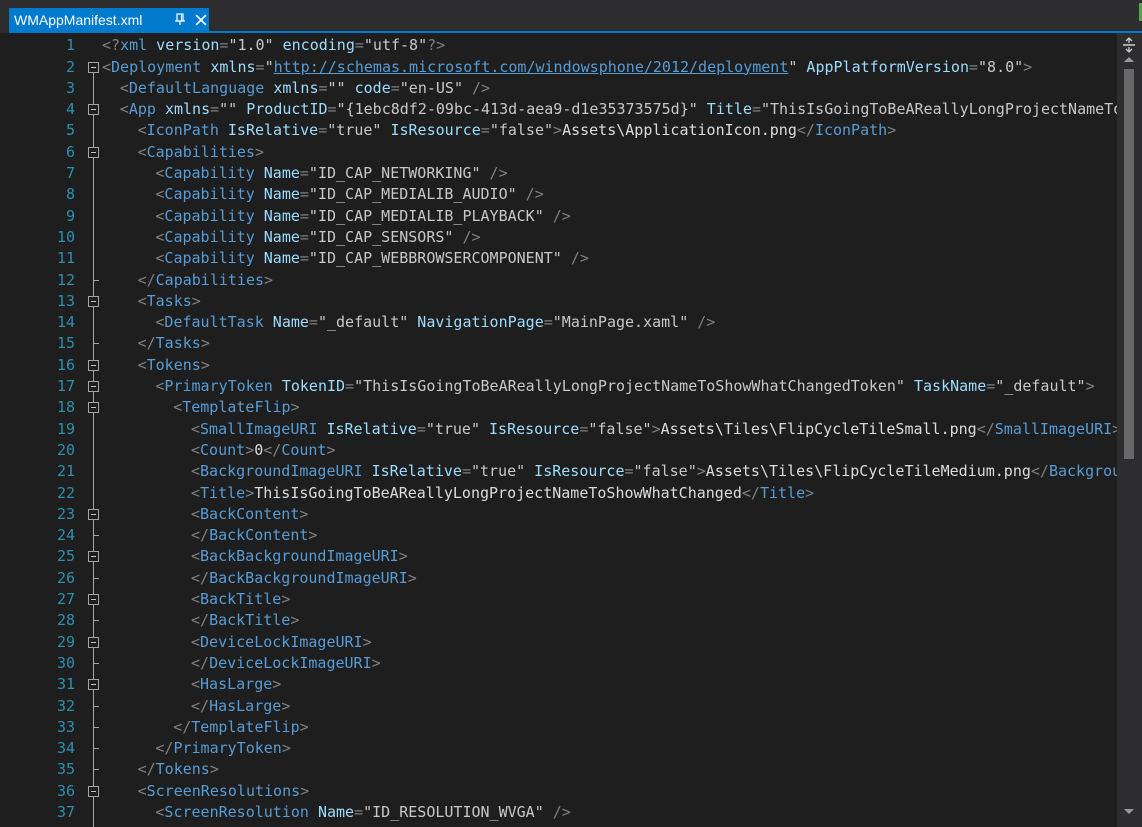  Describe the element at coordinates (268, 130) in the screenshot. I see `code-token: IsRelative` at that location.